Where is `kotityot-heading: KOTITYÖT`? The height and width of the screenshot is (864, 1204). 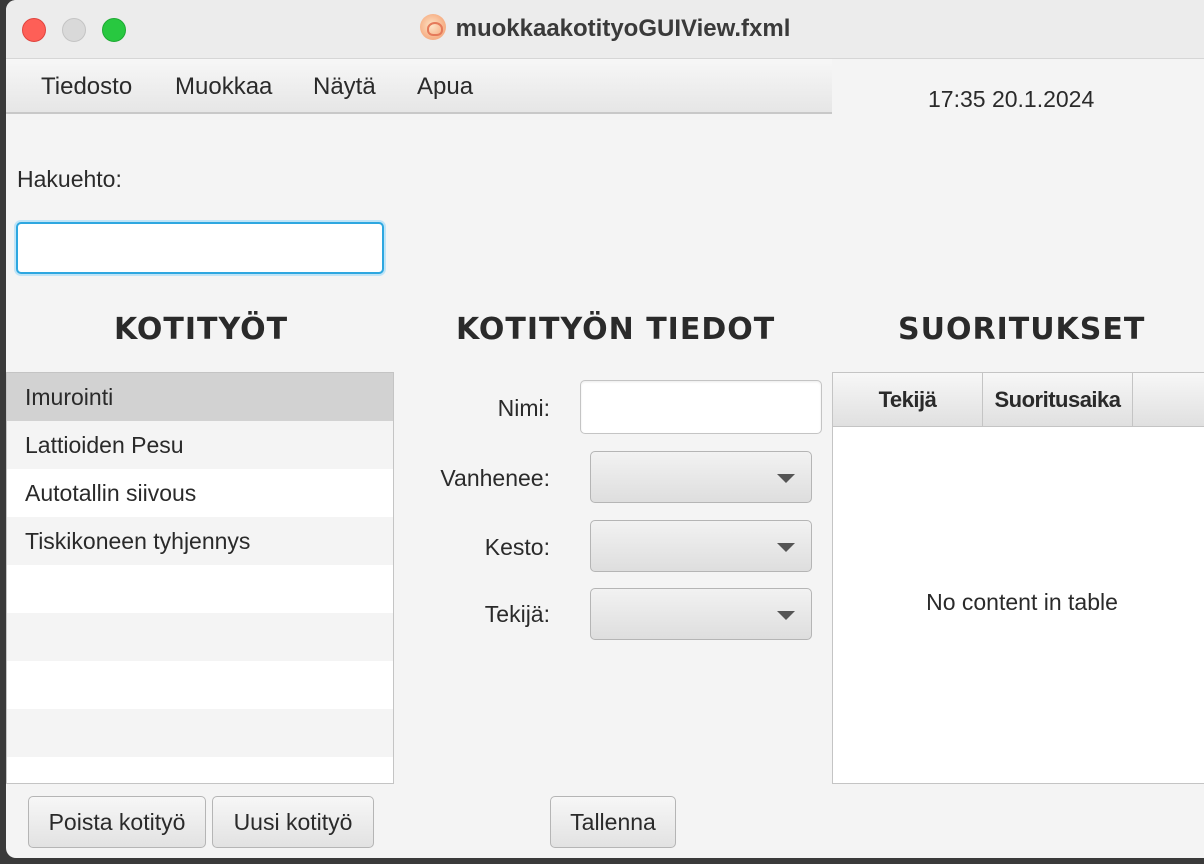
kotityot-heading: KOTITYÖT is located at coordinates (201, 329).